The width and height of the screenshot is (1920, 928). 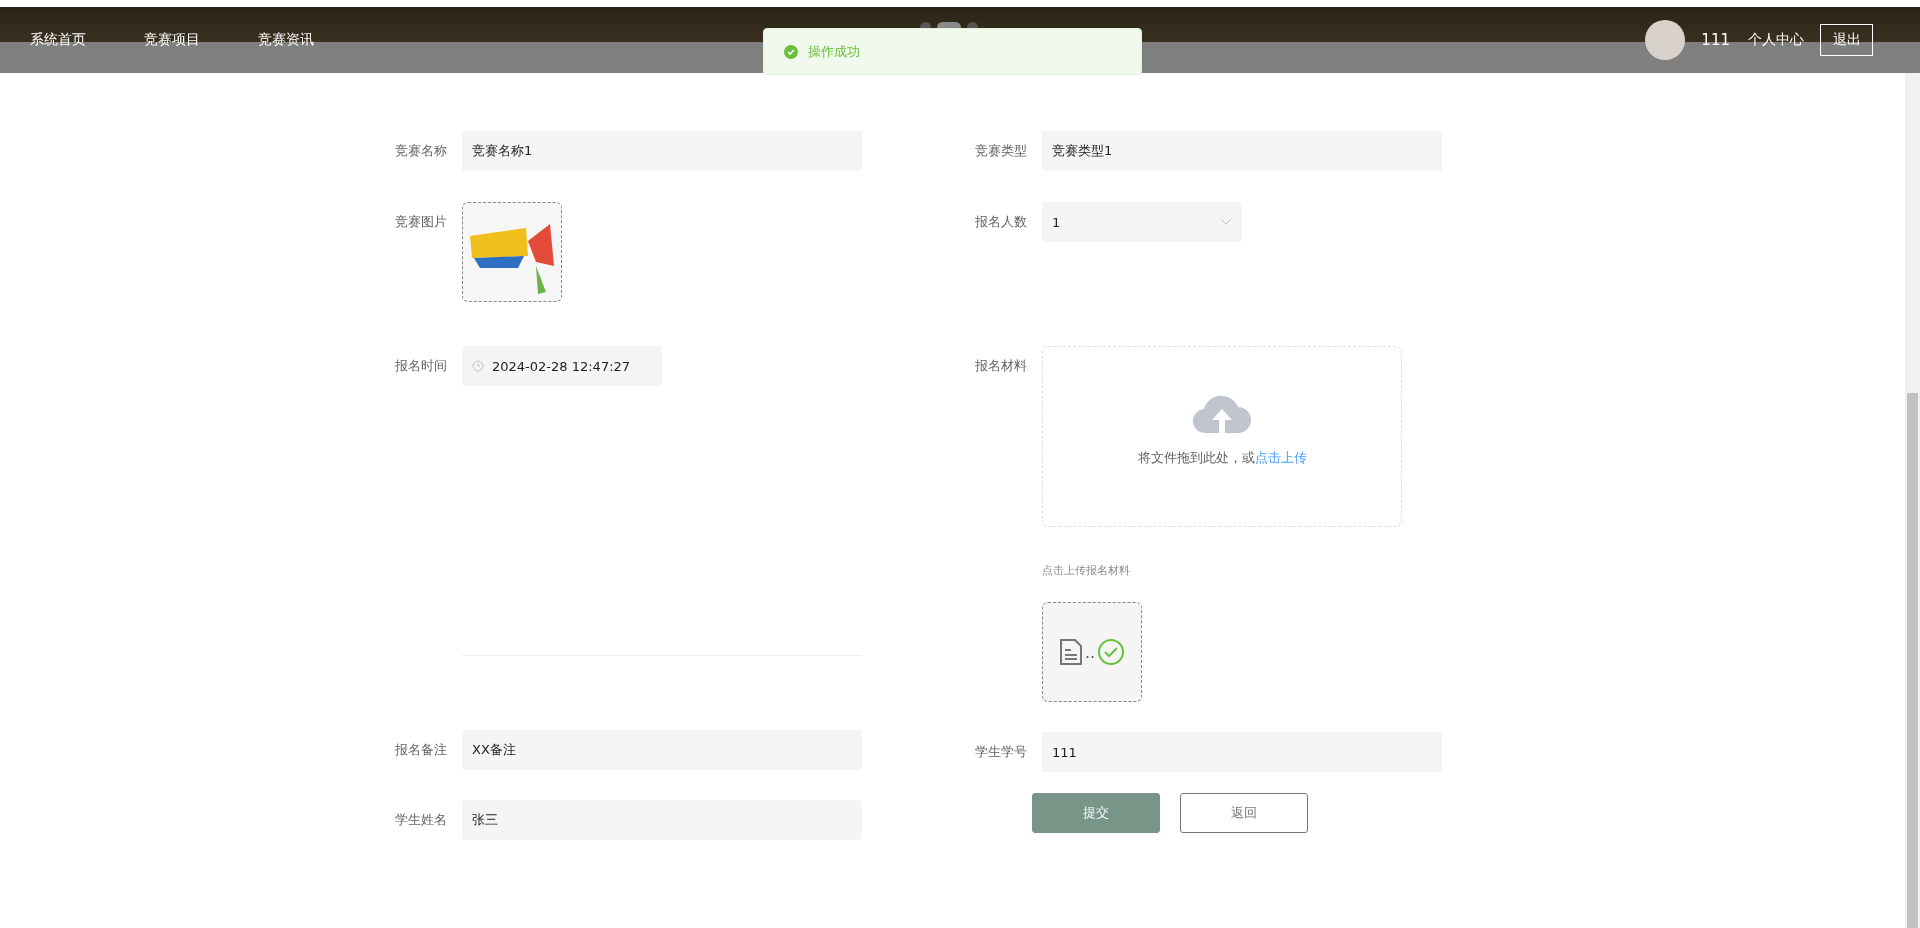 What do you see at coordinates (421, 222) in the screenshot?
I see `field-label: 竞赛图片` at bounding box center [421, 222].